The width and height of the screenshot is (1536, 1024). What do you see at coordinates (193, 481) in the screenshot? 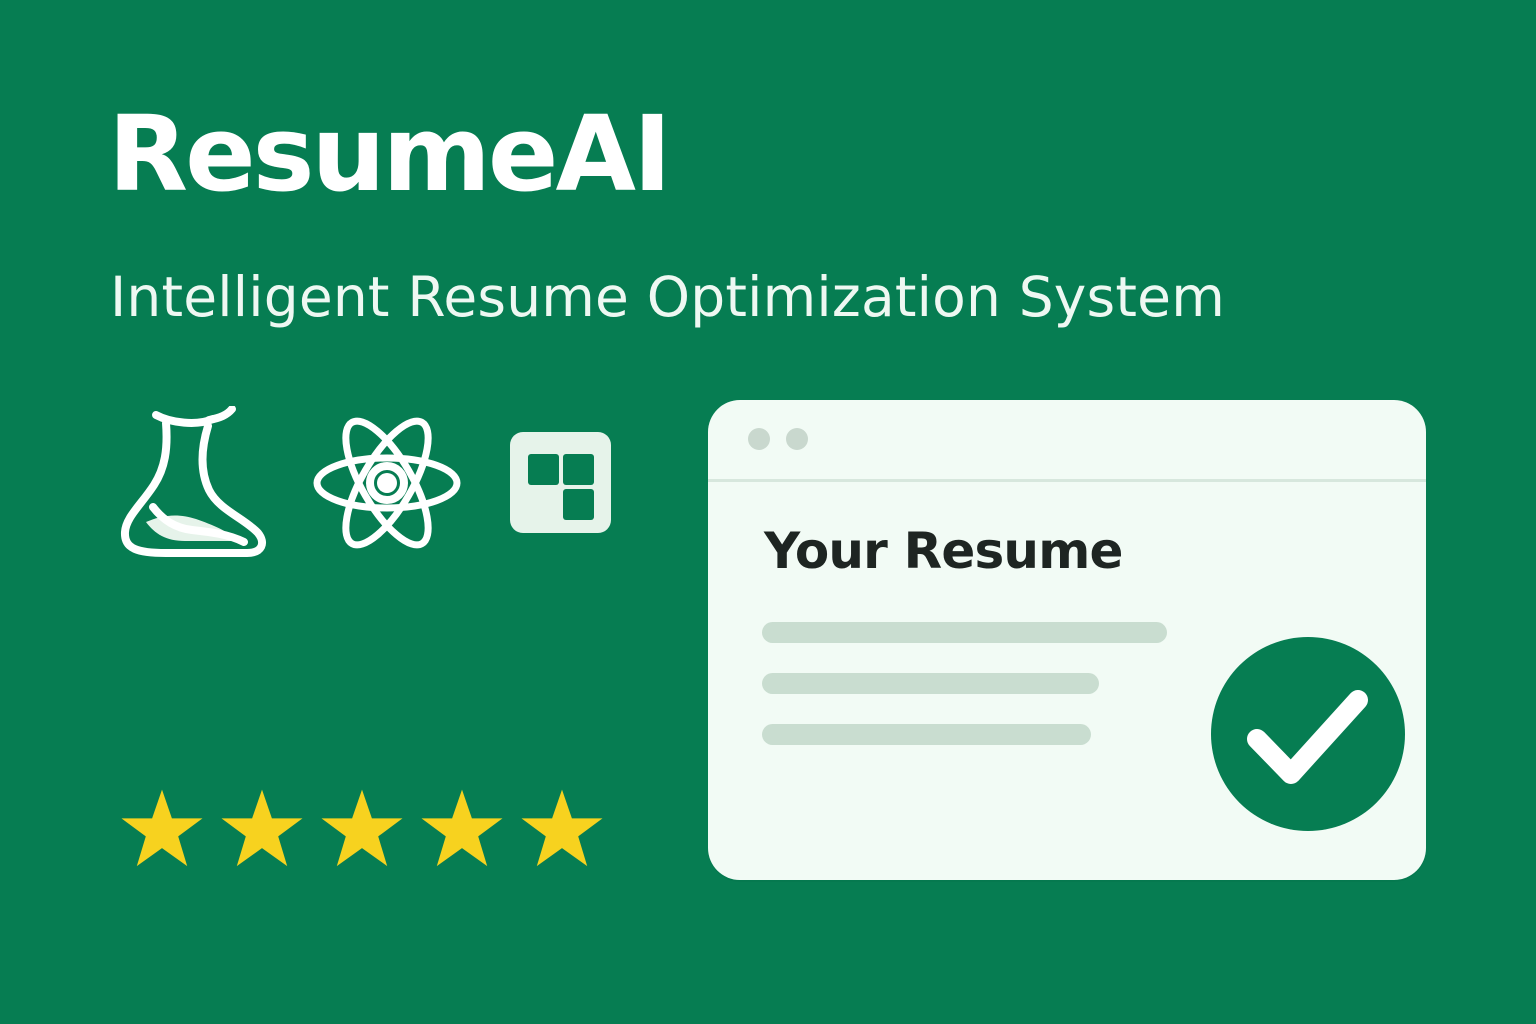
I see `flask-icon` at bounding box center [193, 481].